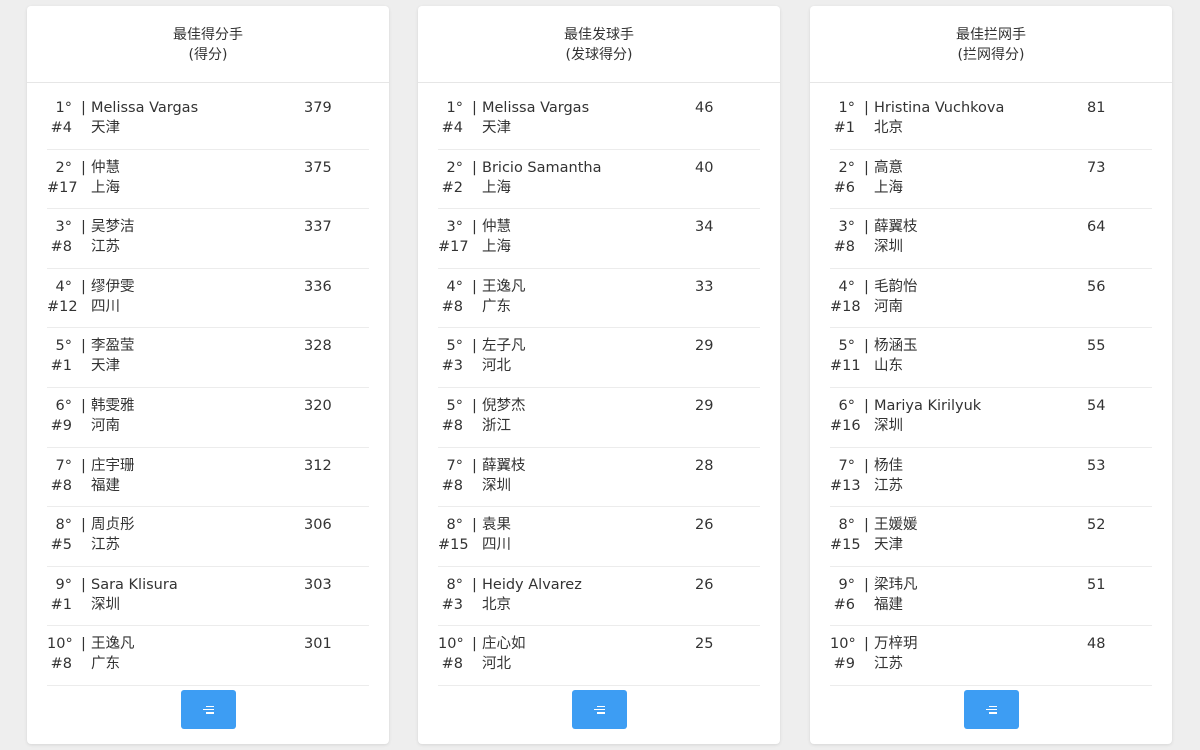 The image size is (1200, 750). Describe the element at coordinates (888, 465) in the screenshot. I see `player-name: 杨佳` at that location.